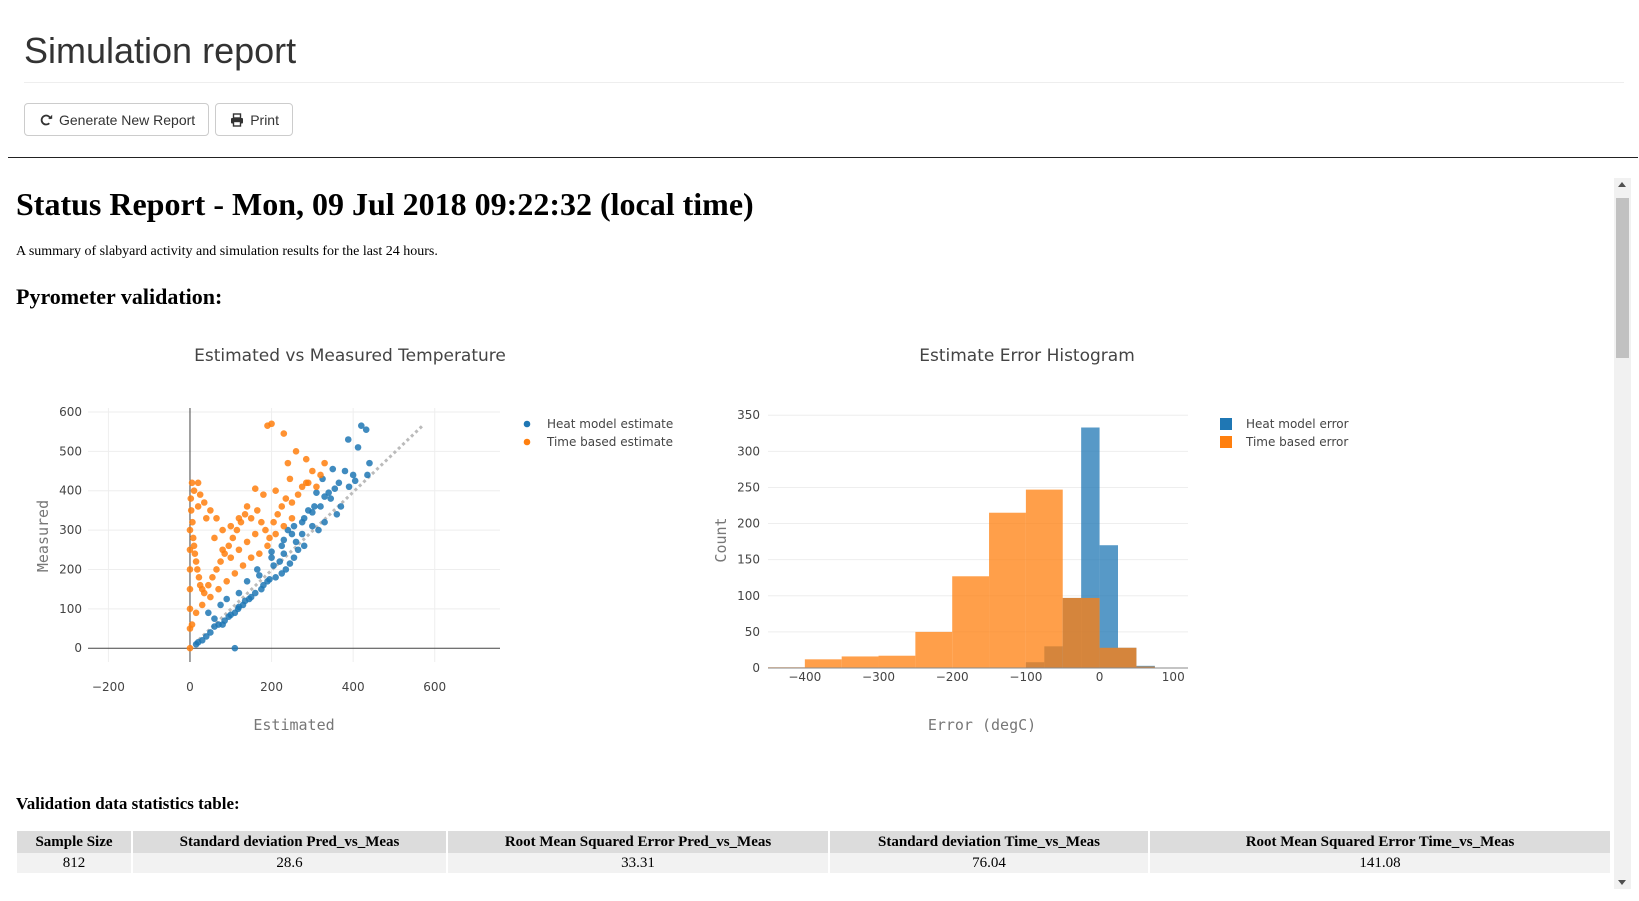 This screenshot has height=901, width=1639. I want to click on scroll-up-arrow-icon, so click(1622, 184).